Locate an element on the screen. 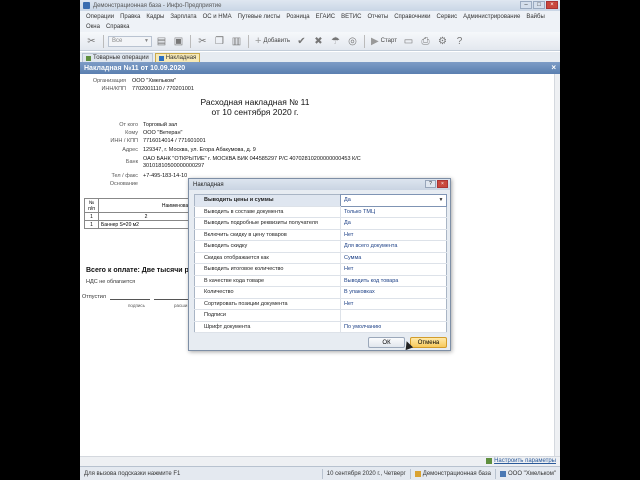 Image resolution: width=640 pixels, height=480 pixels. menu-item-help: Справка is located at coordinates (118, 27).